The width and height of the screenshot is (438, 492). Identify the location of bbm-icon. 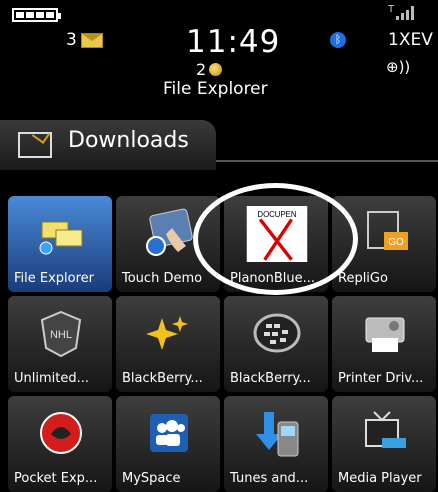
(216, 69).